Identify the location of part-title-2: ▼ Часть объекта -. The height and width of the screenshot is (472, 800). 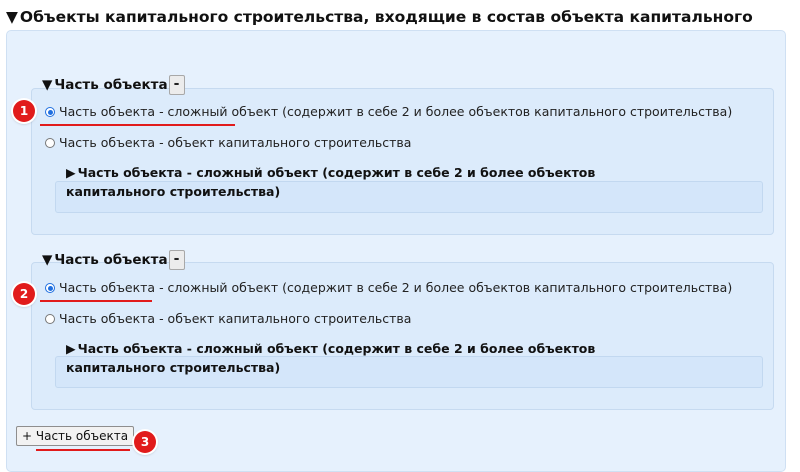
(113, 260).